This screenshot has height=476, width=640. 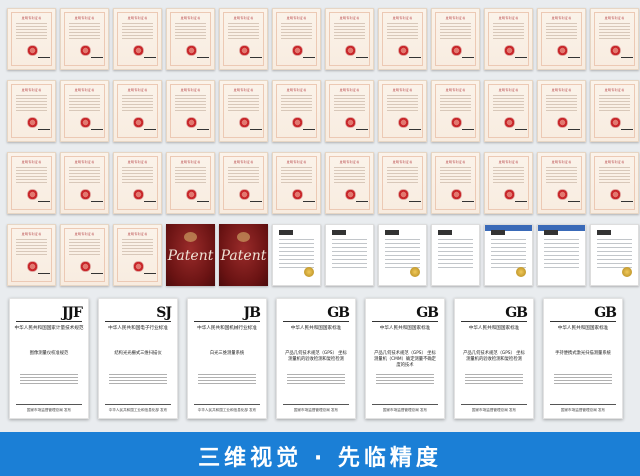 I want to click on standard-title: 手持便携式激光扫描测量系统, so click(x=583, y=353).